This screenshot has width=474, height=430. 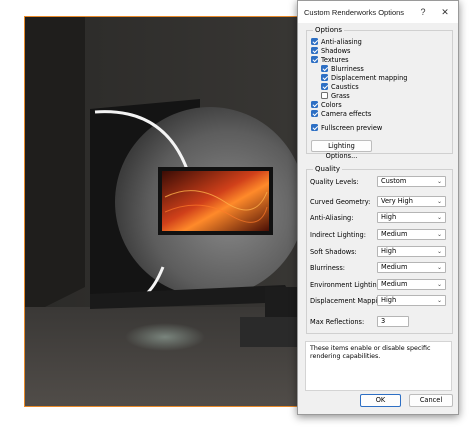 What do you see at coordinates (336, 50) in the screenshot?
I see `checkbox-label: Shadows` at bounding box center [336, 50].